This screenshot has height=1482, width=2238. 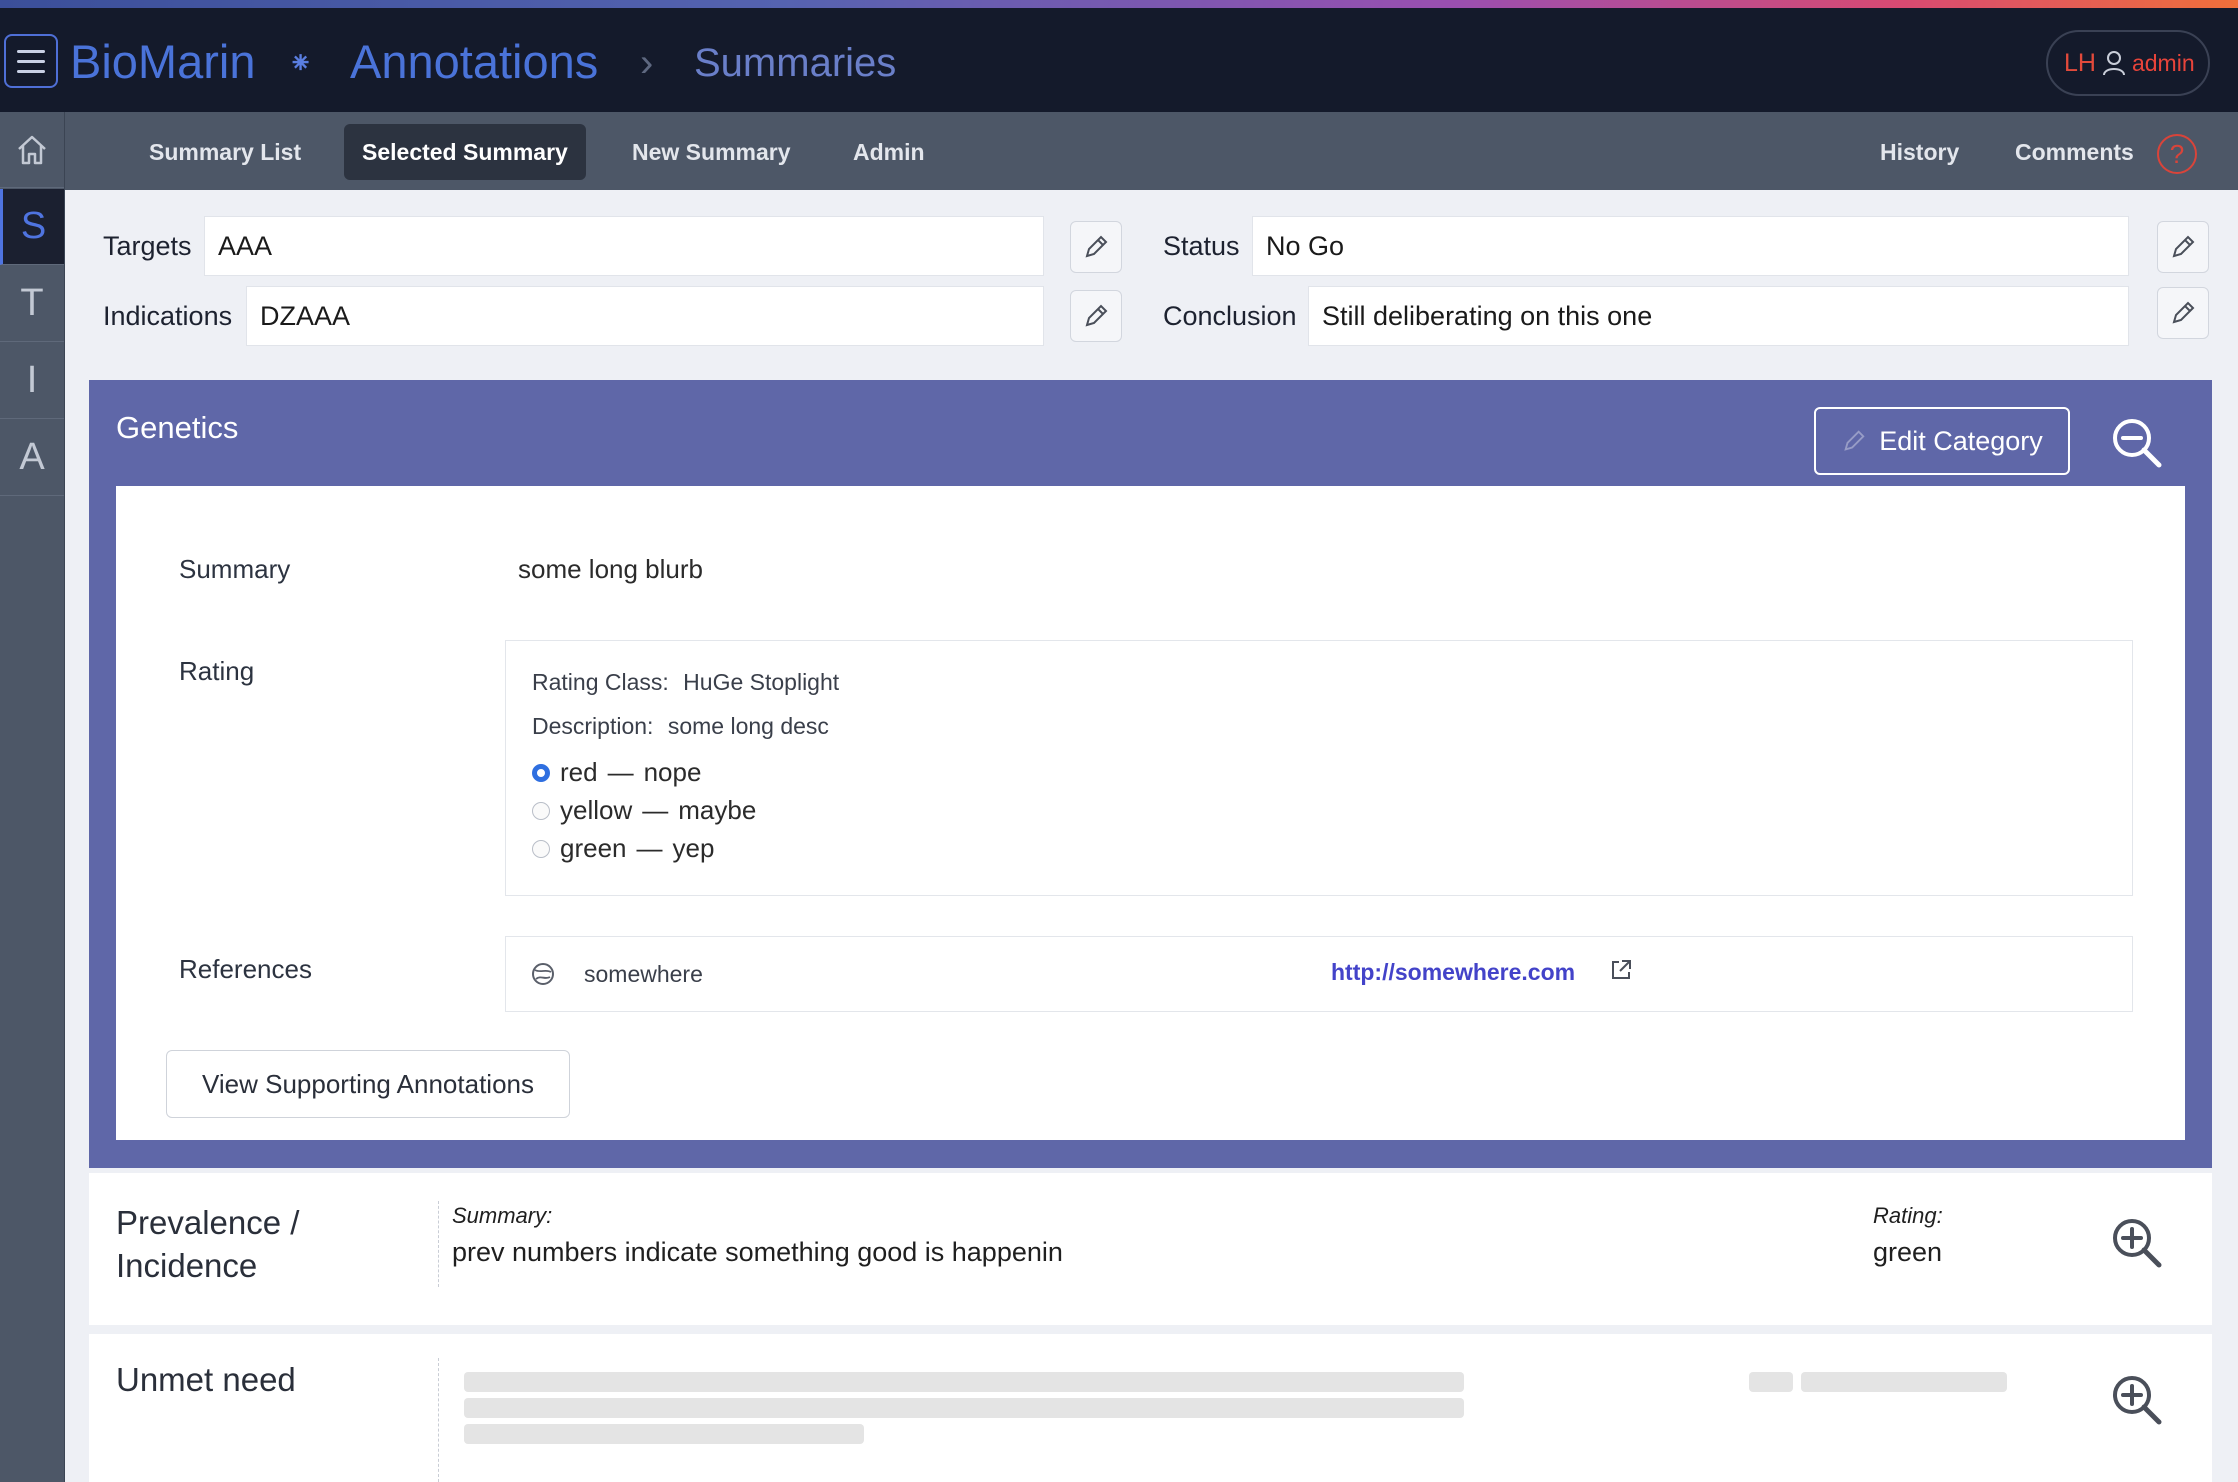 What do you see at coordinates (2113, 63) in the screenshot?
I see `user-icon` at bounding box center [2113, 63].